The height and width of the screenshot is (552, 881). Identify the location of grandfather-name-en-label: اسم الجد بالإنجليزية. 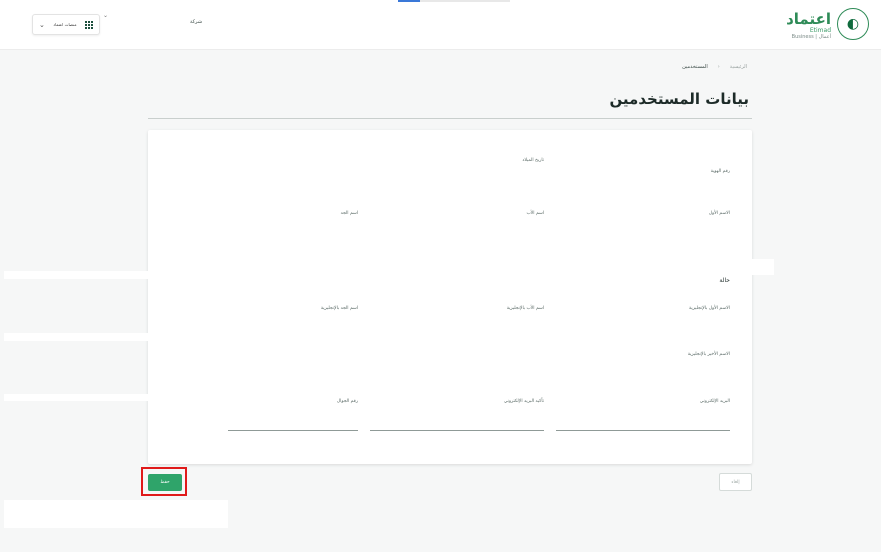
(339, 308).